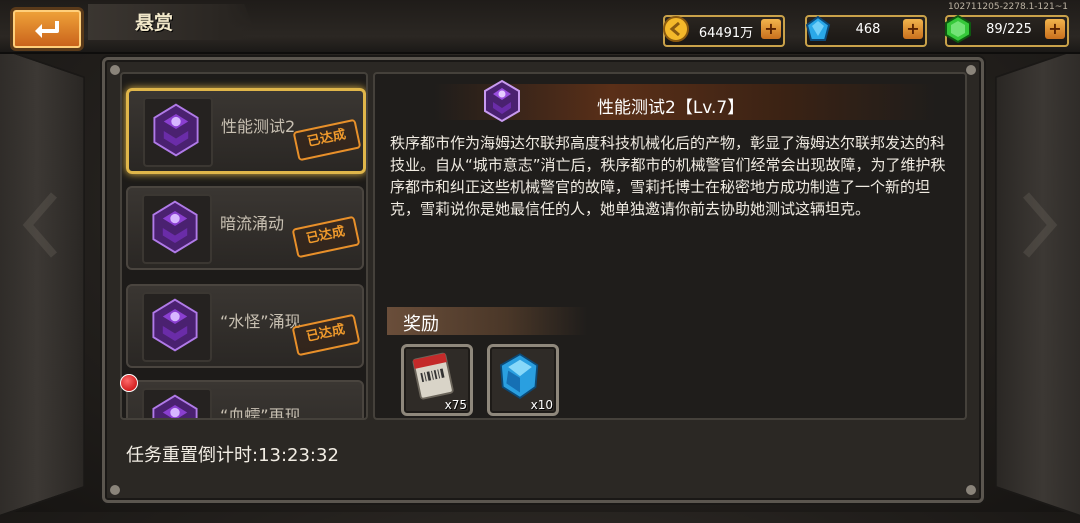  I want to click on gem-counter: 468 +, so click(866, 31).